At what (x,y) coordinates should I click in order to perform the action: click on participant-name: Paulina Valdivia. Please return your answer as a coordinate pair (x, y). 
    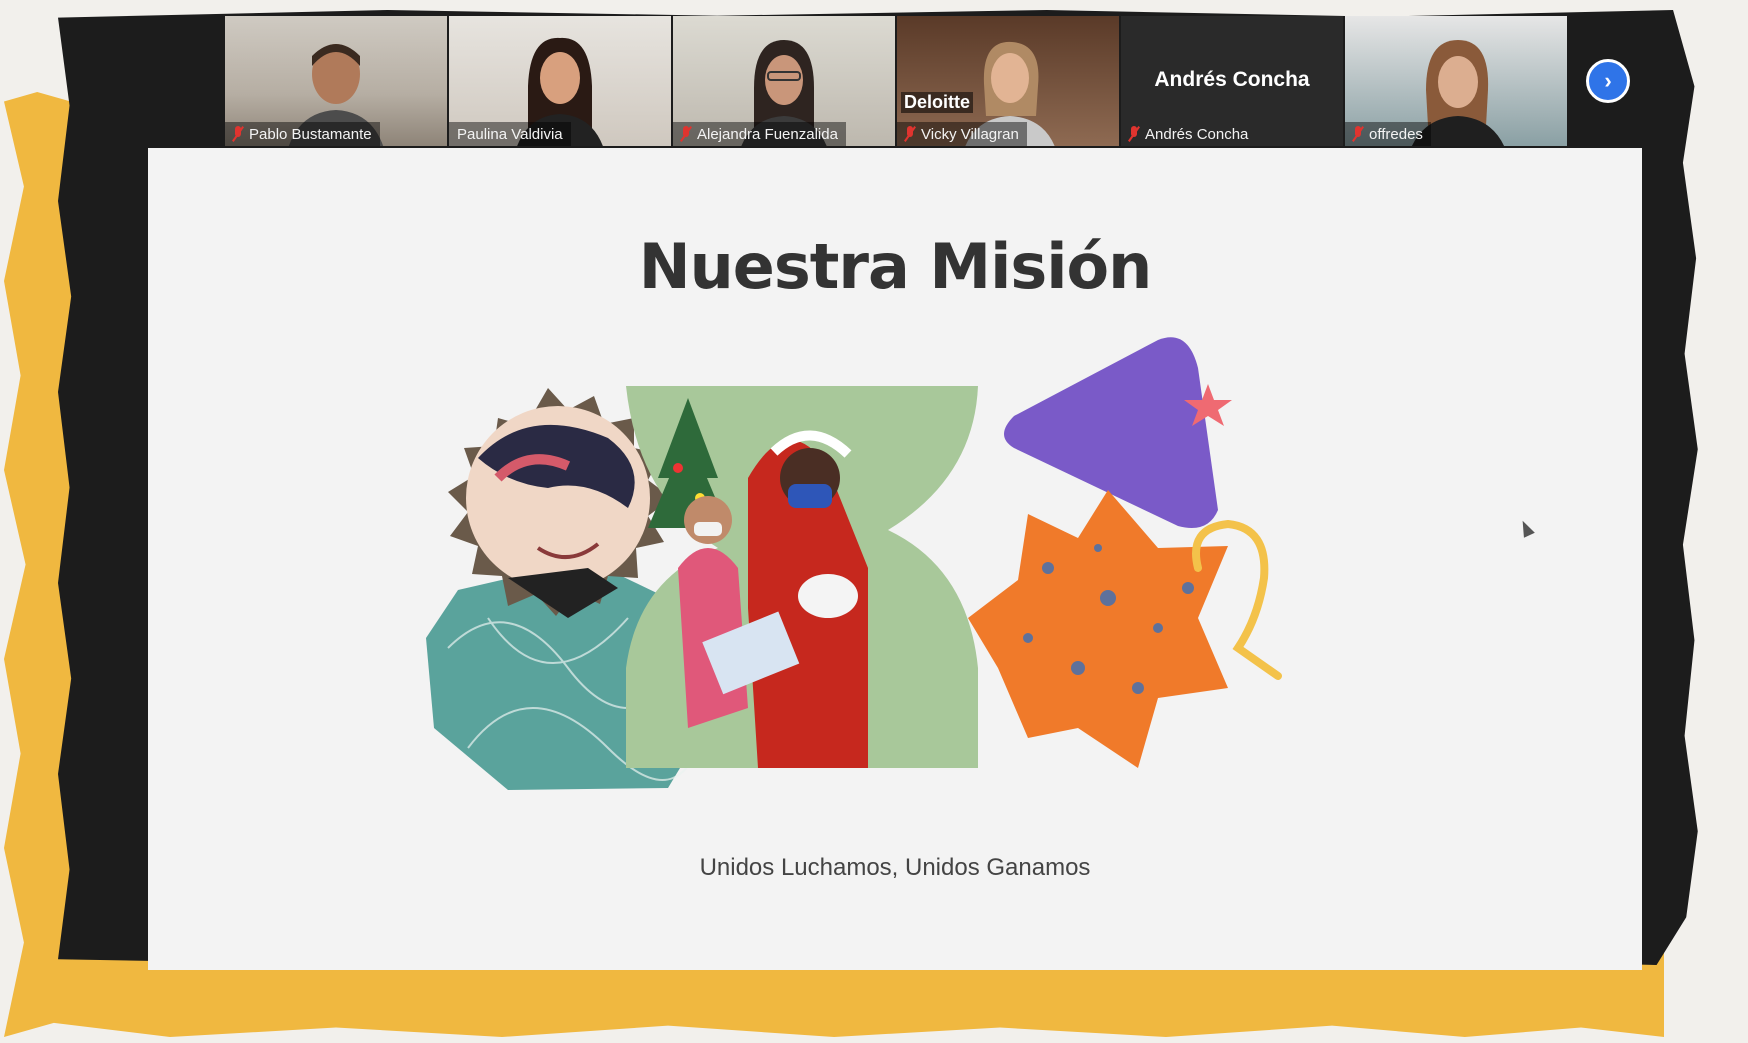
    Looking at the image, I should click on (510, 134).